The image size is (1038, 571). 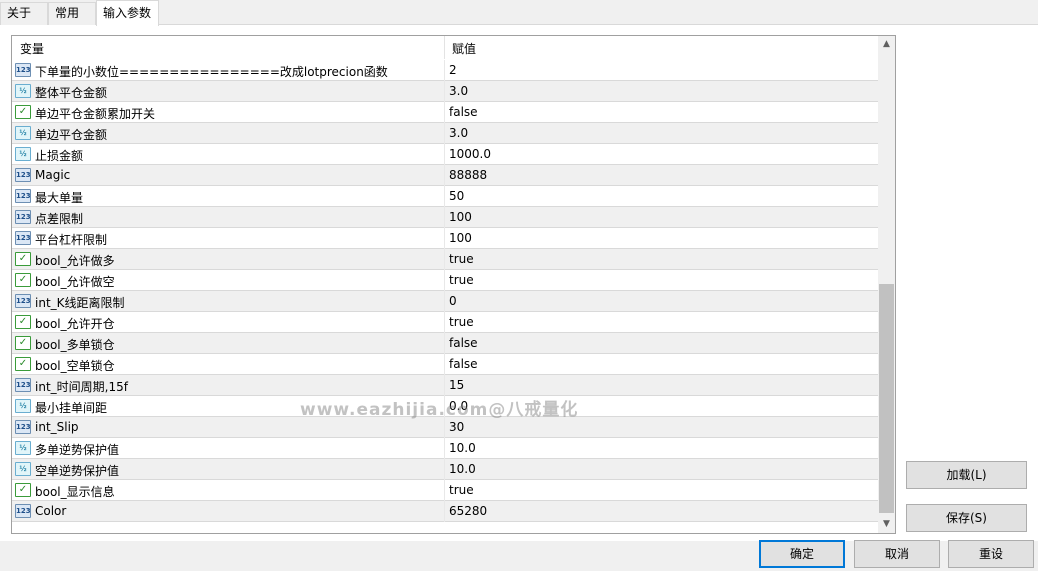 I want to click on param-name: bool_多单锁仓, so click(x=75, y=345).